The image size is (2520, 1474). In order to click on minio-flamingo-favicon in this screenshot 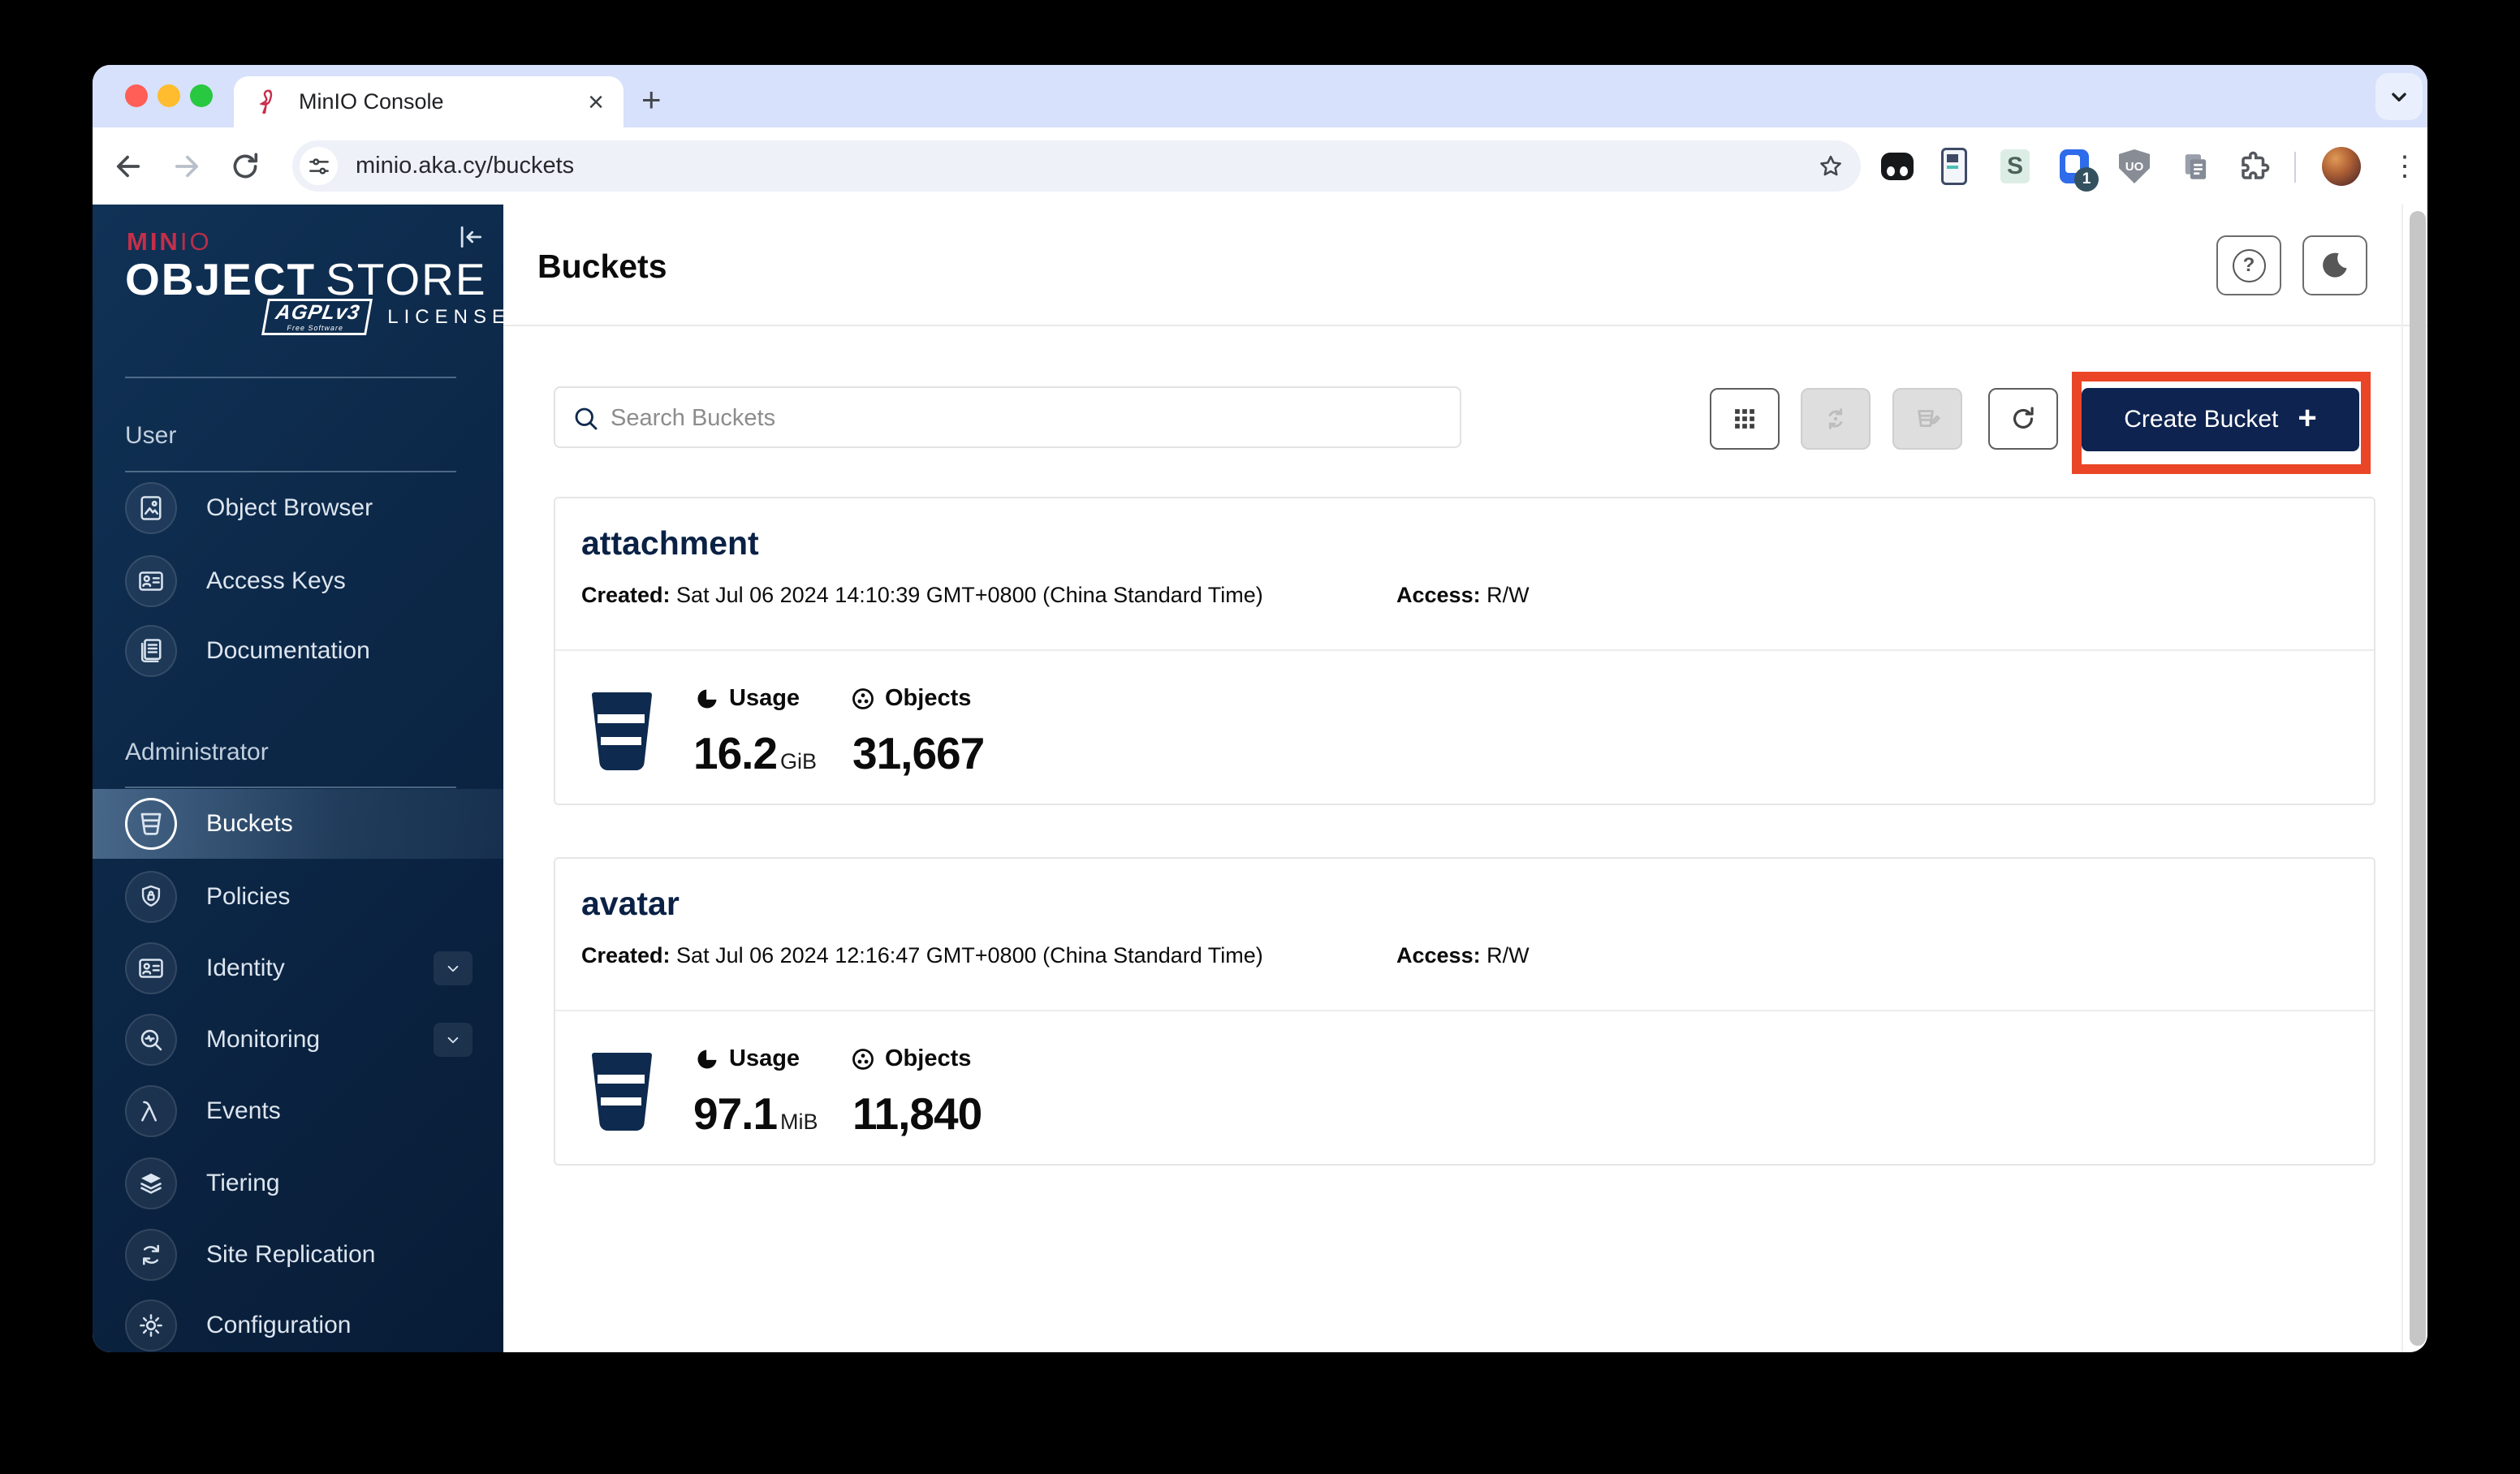, I will do `click(266, 101)`.